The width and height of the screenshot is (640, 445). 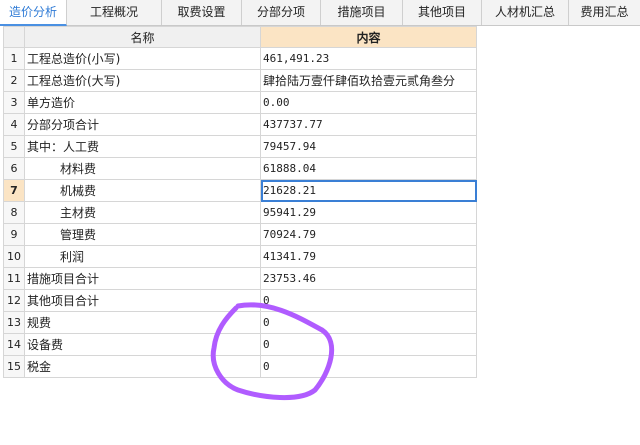 What do you see at coordinates (142, 278) in the screenshot?
I see `row-name: 措施项目合计` at bounding box center [142, 278].